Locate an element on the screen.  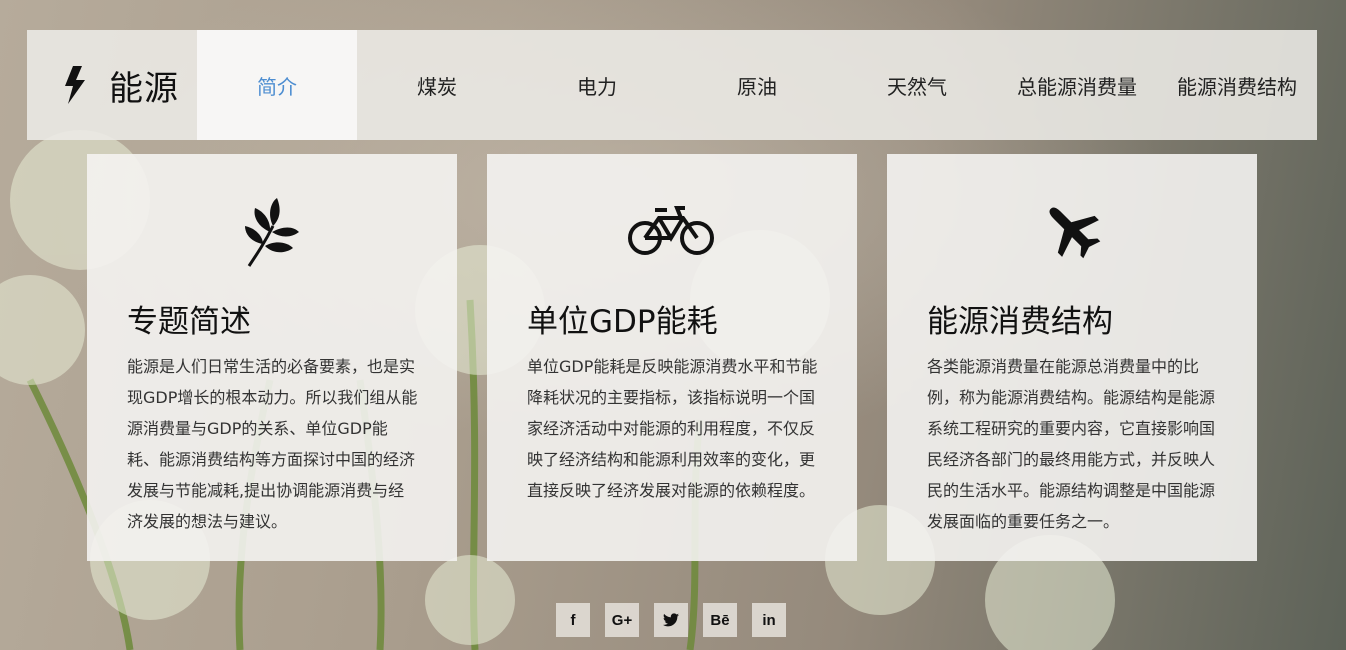
nav-item-natural-gas: 天然气 is located at coordinates (917, 85).